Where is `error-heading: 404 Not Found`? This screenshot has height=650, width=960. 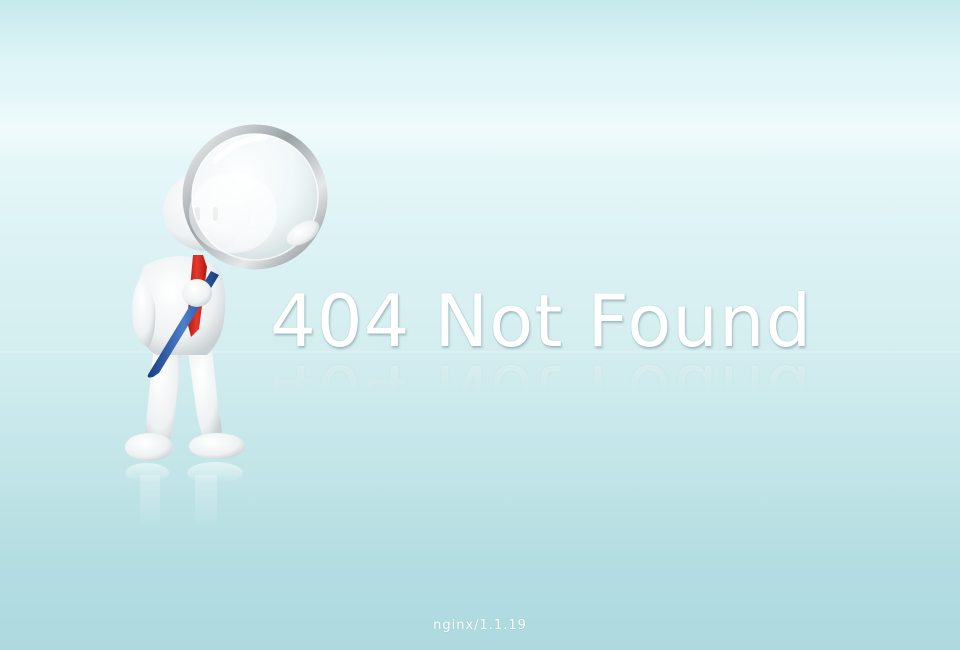
error-heading: 404 Not Found is located at coordinates (541, 321).